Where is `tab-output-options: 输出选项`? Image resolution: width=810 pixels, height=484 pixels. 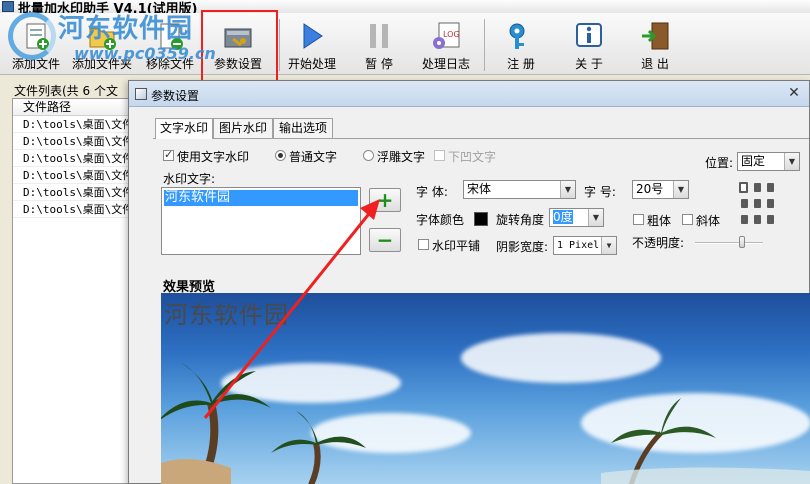
tab-output-options: 输出选项 is located at coordinates (303, 128).